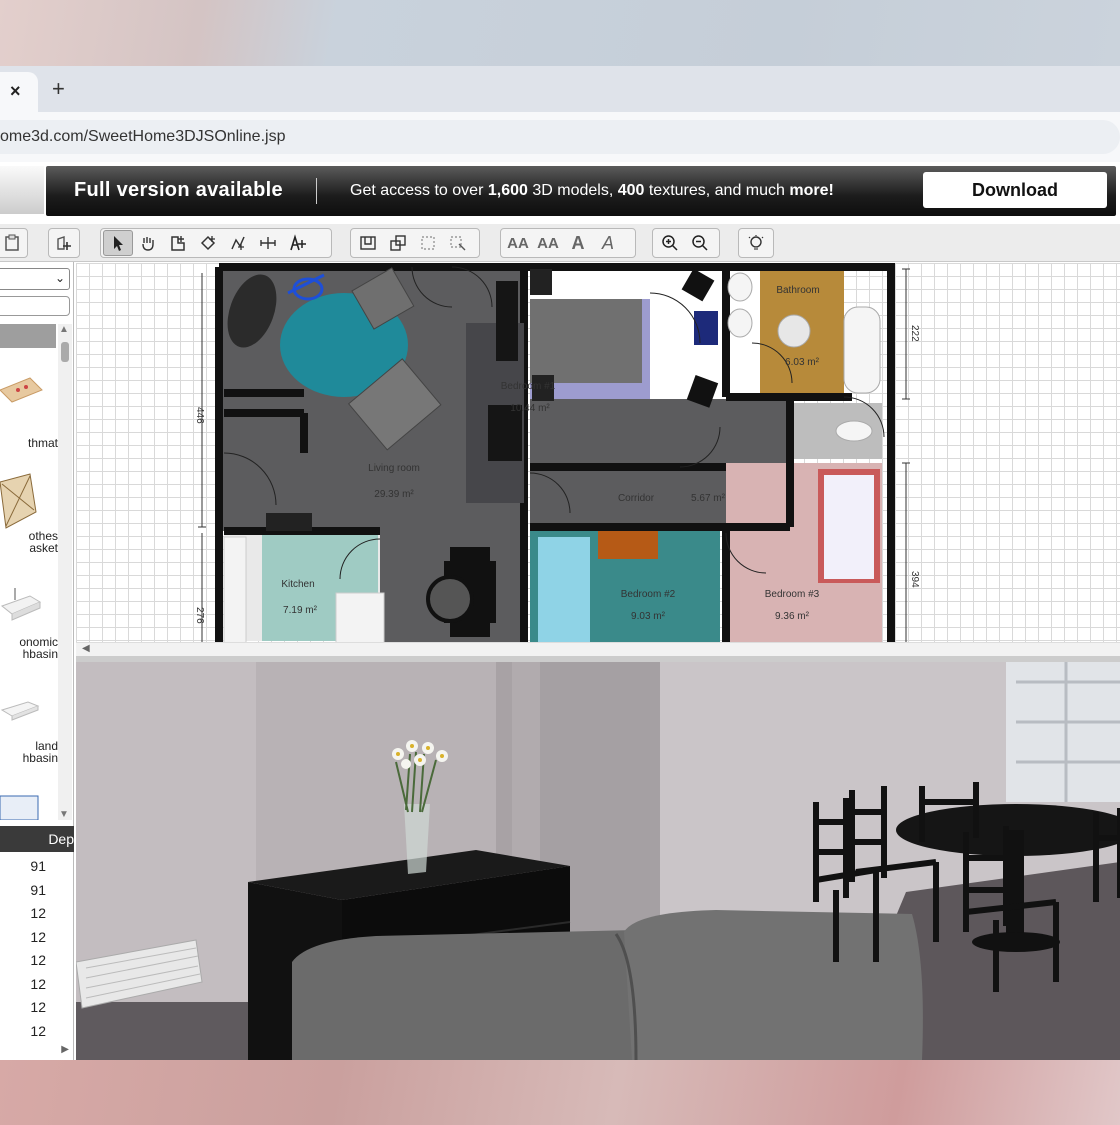  What do you see at coordinates (636, 498) in the screenshot?
I see `room-name: Corridor` at bounding box center [636, 498].